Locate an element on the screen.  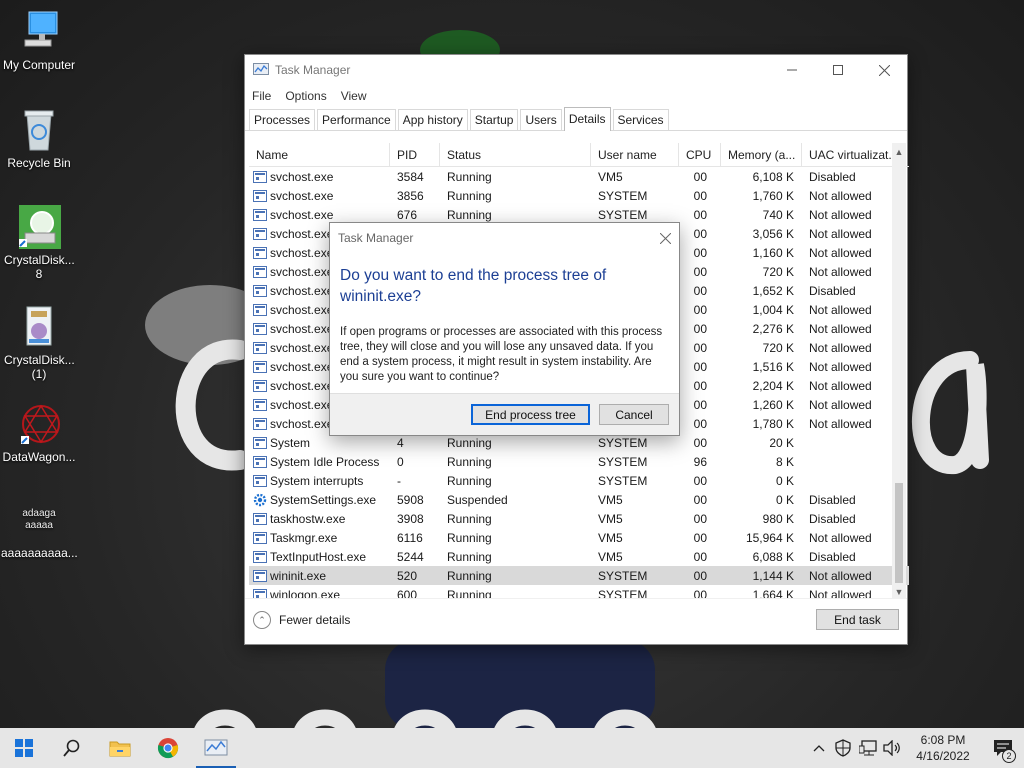
tab-startup: Startup is located at coordinates (494, 119).